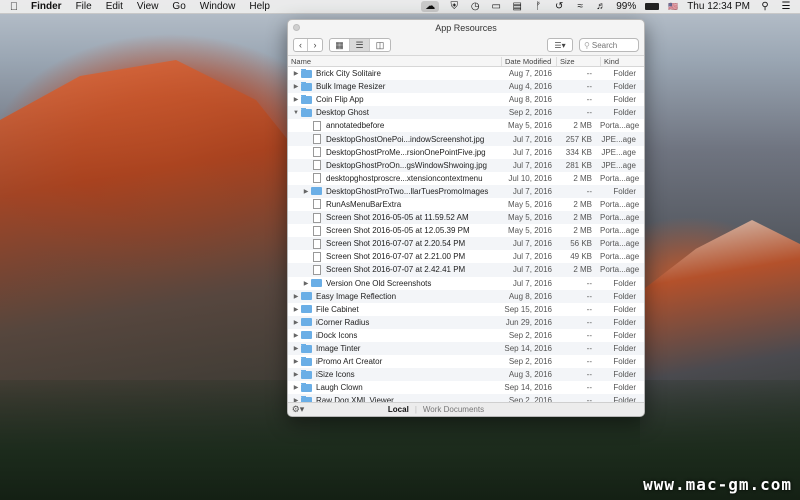  What do you see at coordinates (786, 6) in the screenshot?
I see `notification-center-icon: ☰` at bounding box center [786, 6].